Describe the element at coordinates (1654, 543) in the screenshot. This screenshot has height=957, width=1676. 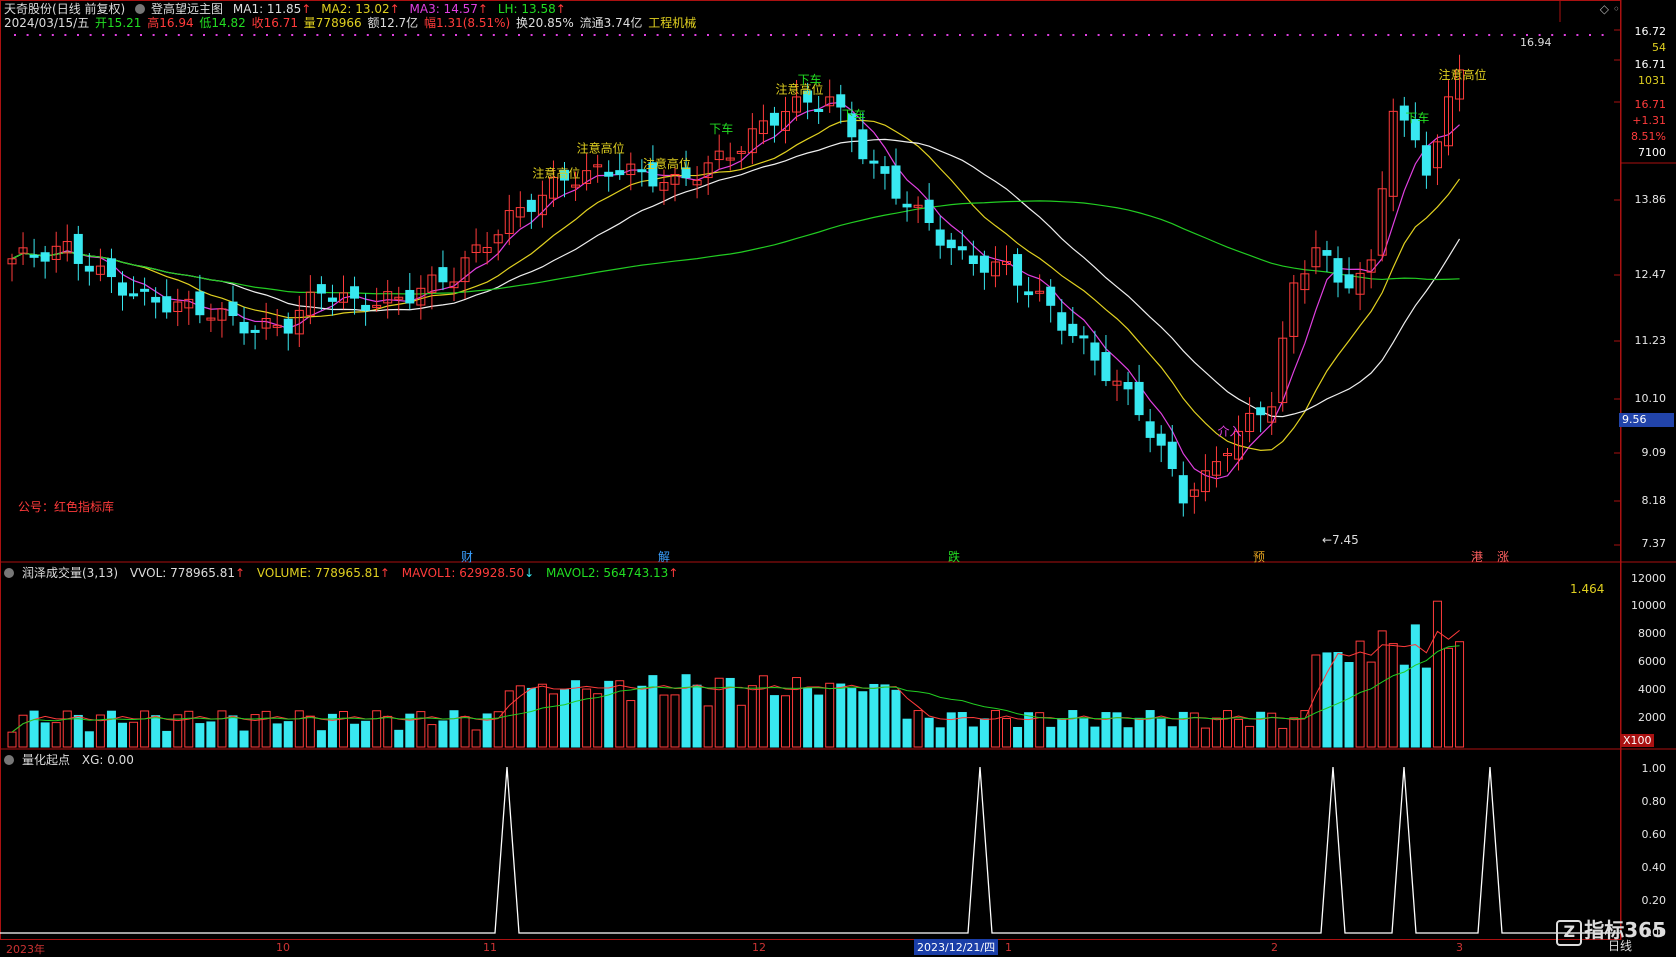
I see `price-axis-label: 7.37` at that location.